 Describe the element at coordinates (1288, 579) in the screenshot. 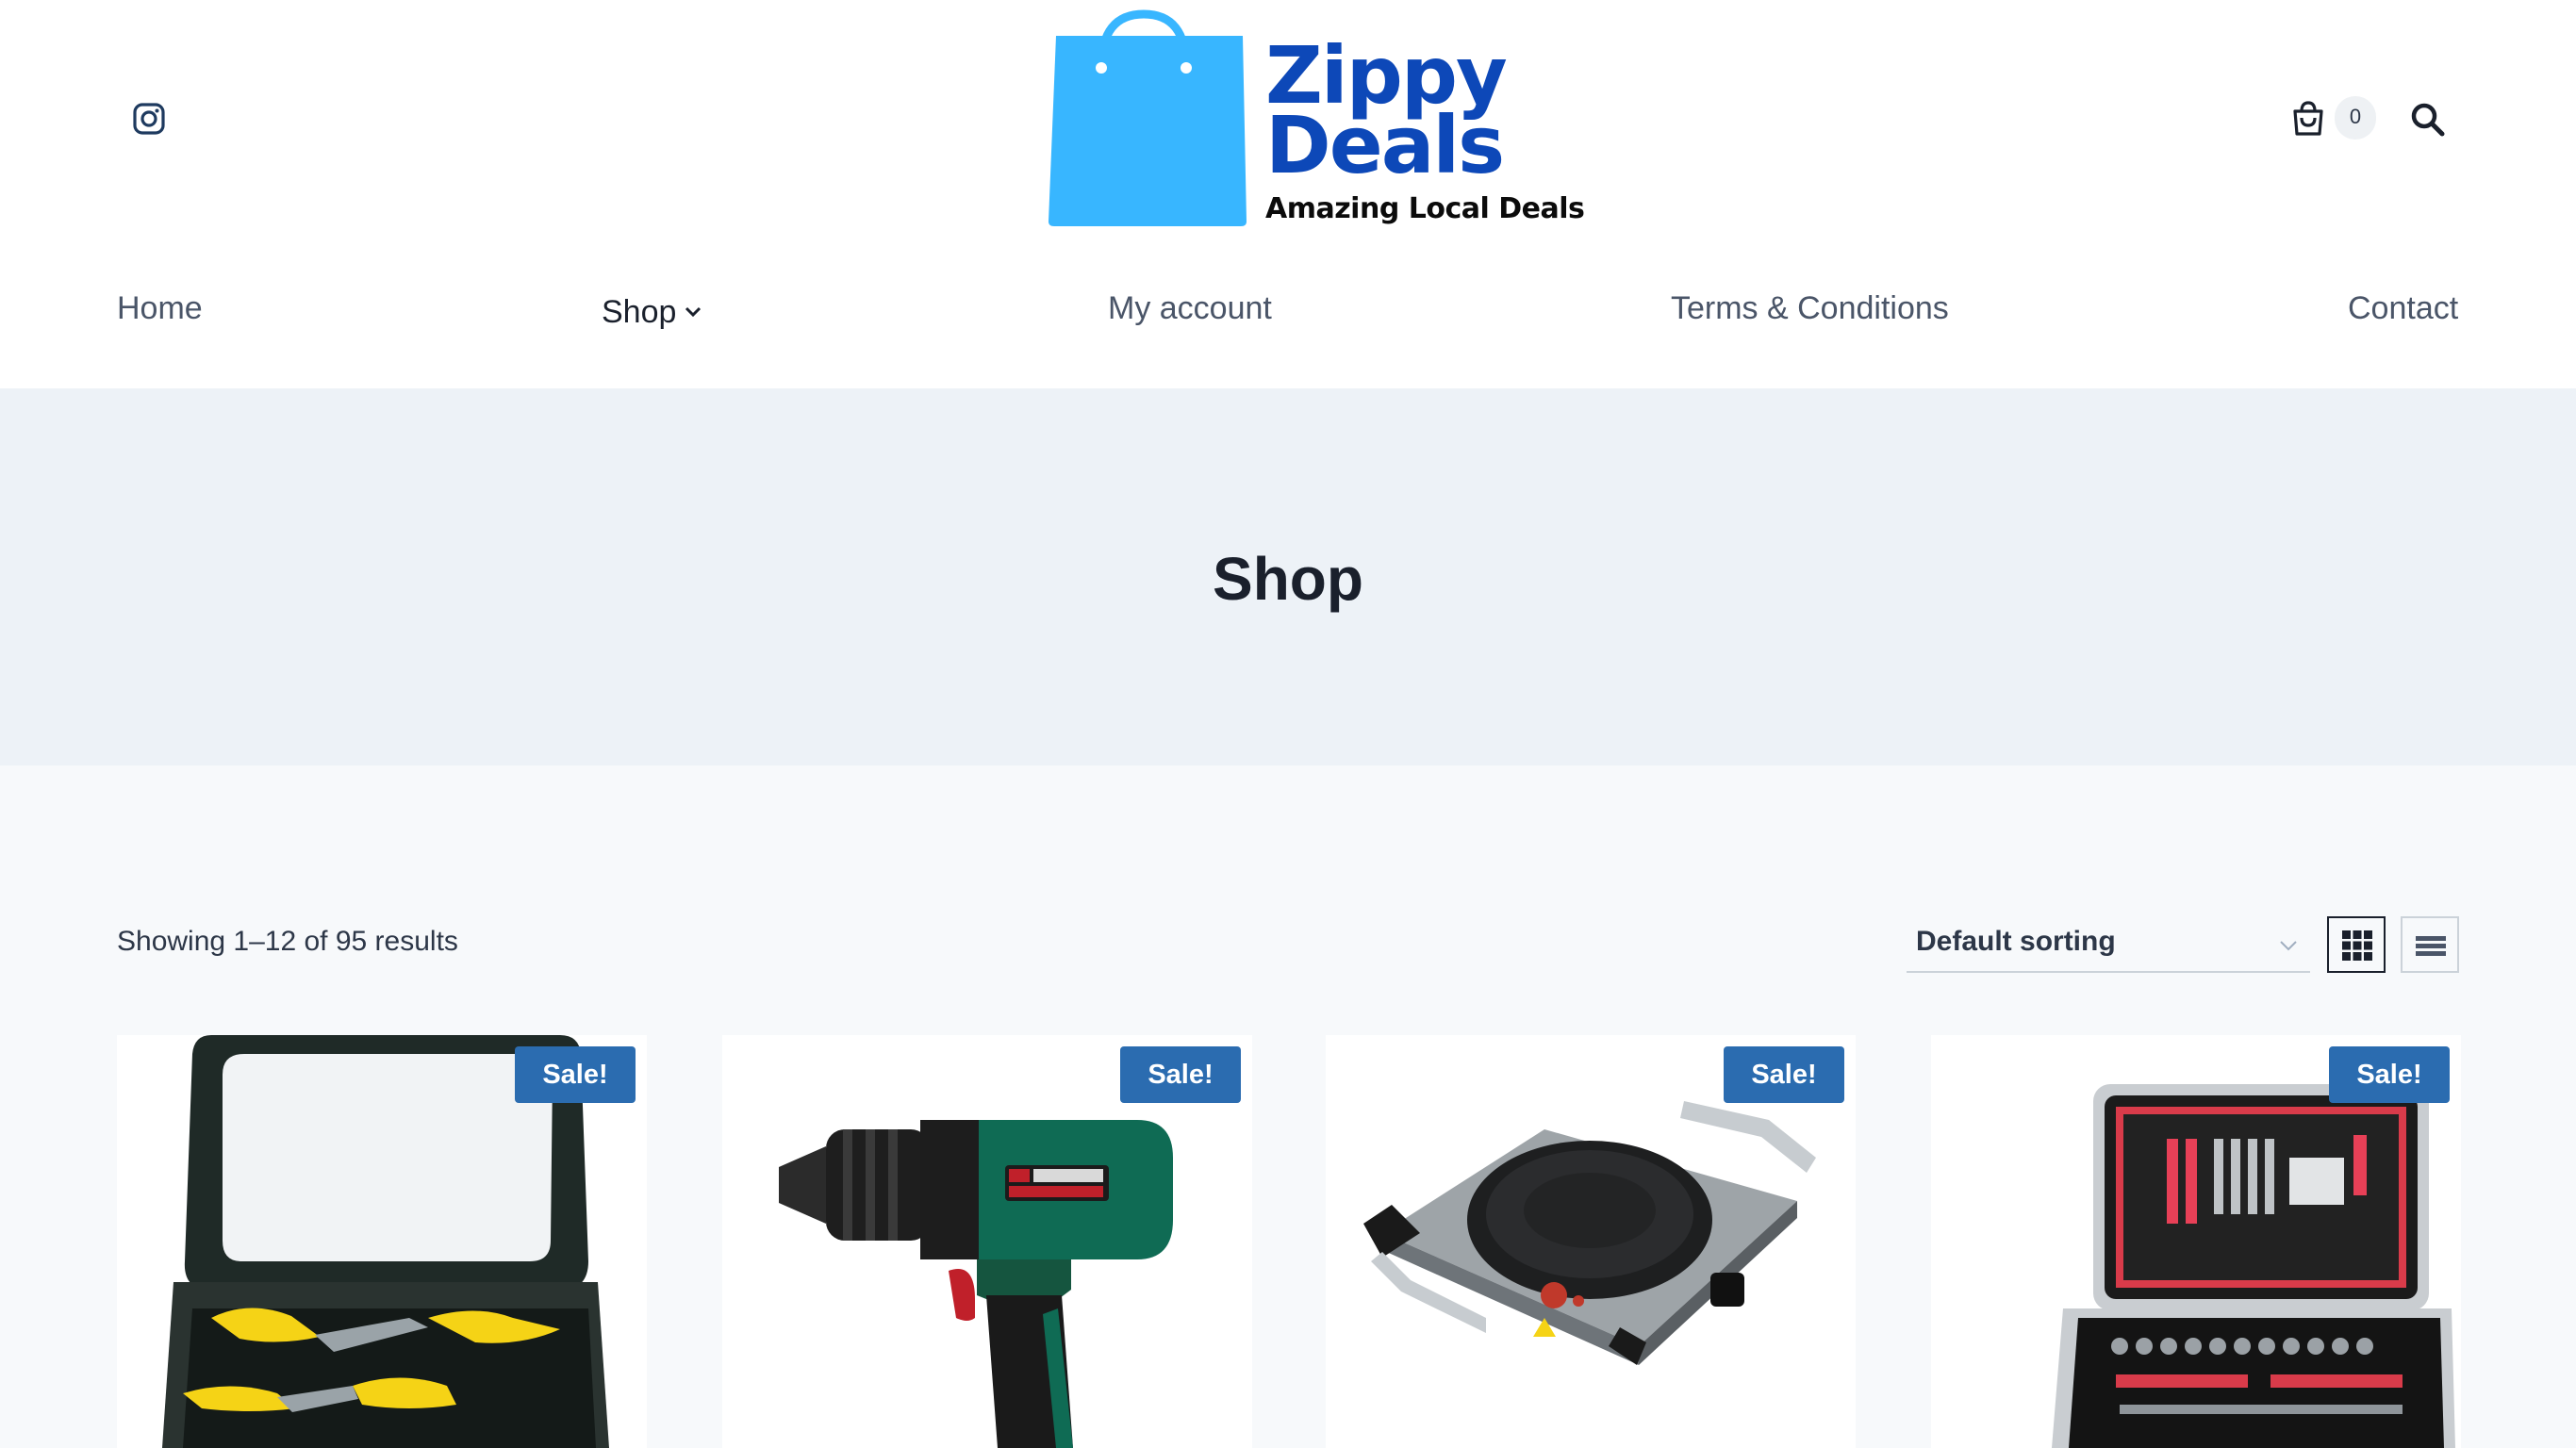

I see `page-title: Shop` at that location.